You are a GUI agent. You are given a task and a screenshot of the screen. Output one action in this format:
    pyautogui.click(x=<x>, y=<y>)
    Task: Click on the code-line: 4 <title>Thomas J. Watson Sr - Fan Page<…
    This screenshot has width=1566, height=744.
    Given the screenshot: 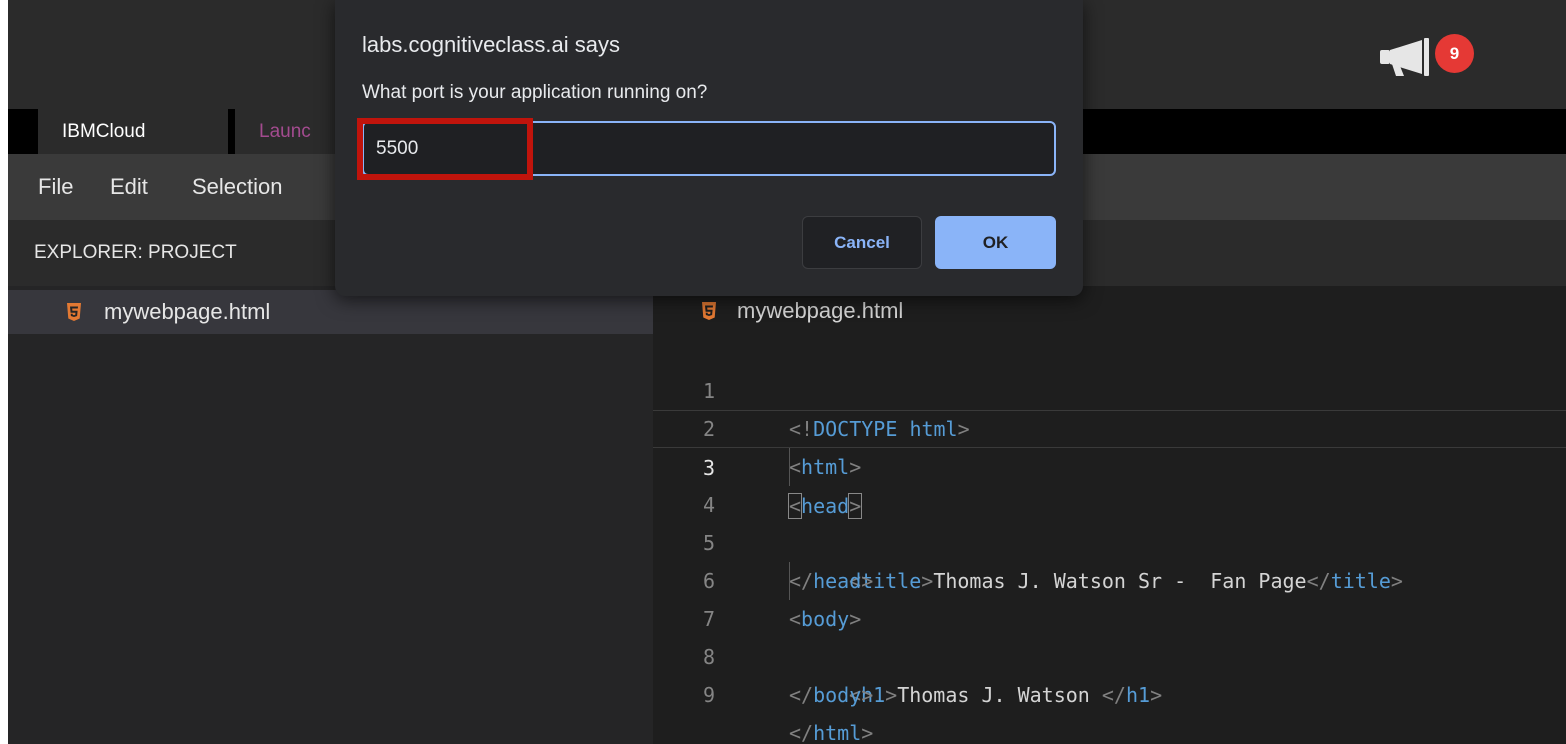 What is the action you would take?
    pyautogui.click(x=1109, y=520)
    